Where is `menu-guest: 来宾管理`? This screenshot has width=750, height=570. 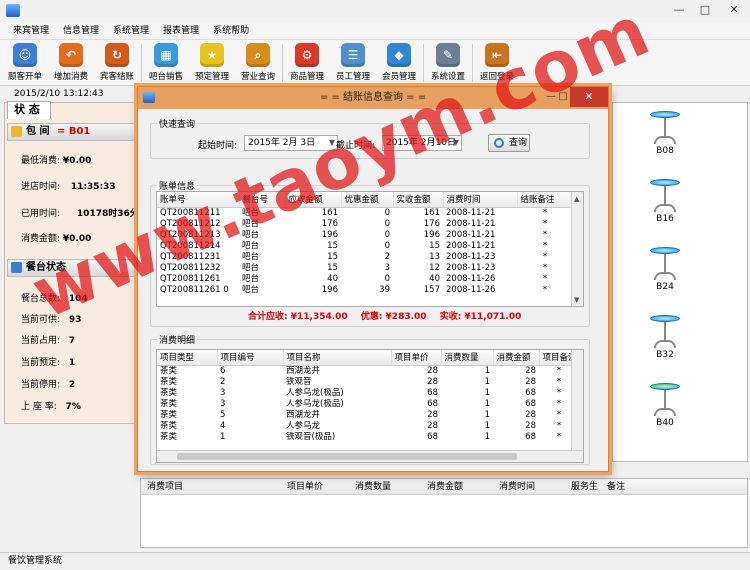 menu-guest: 来宾管理 is located at coordinates (31, 31).